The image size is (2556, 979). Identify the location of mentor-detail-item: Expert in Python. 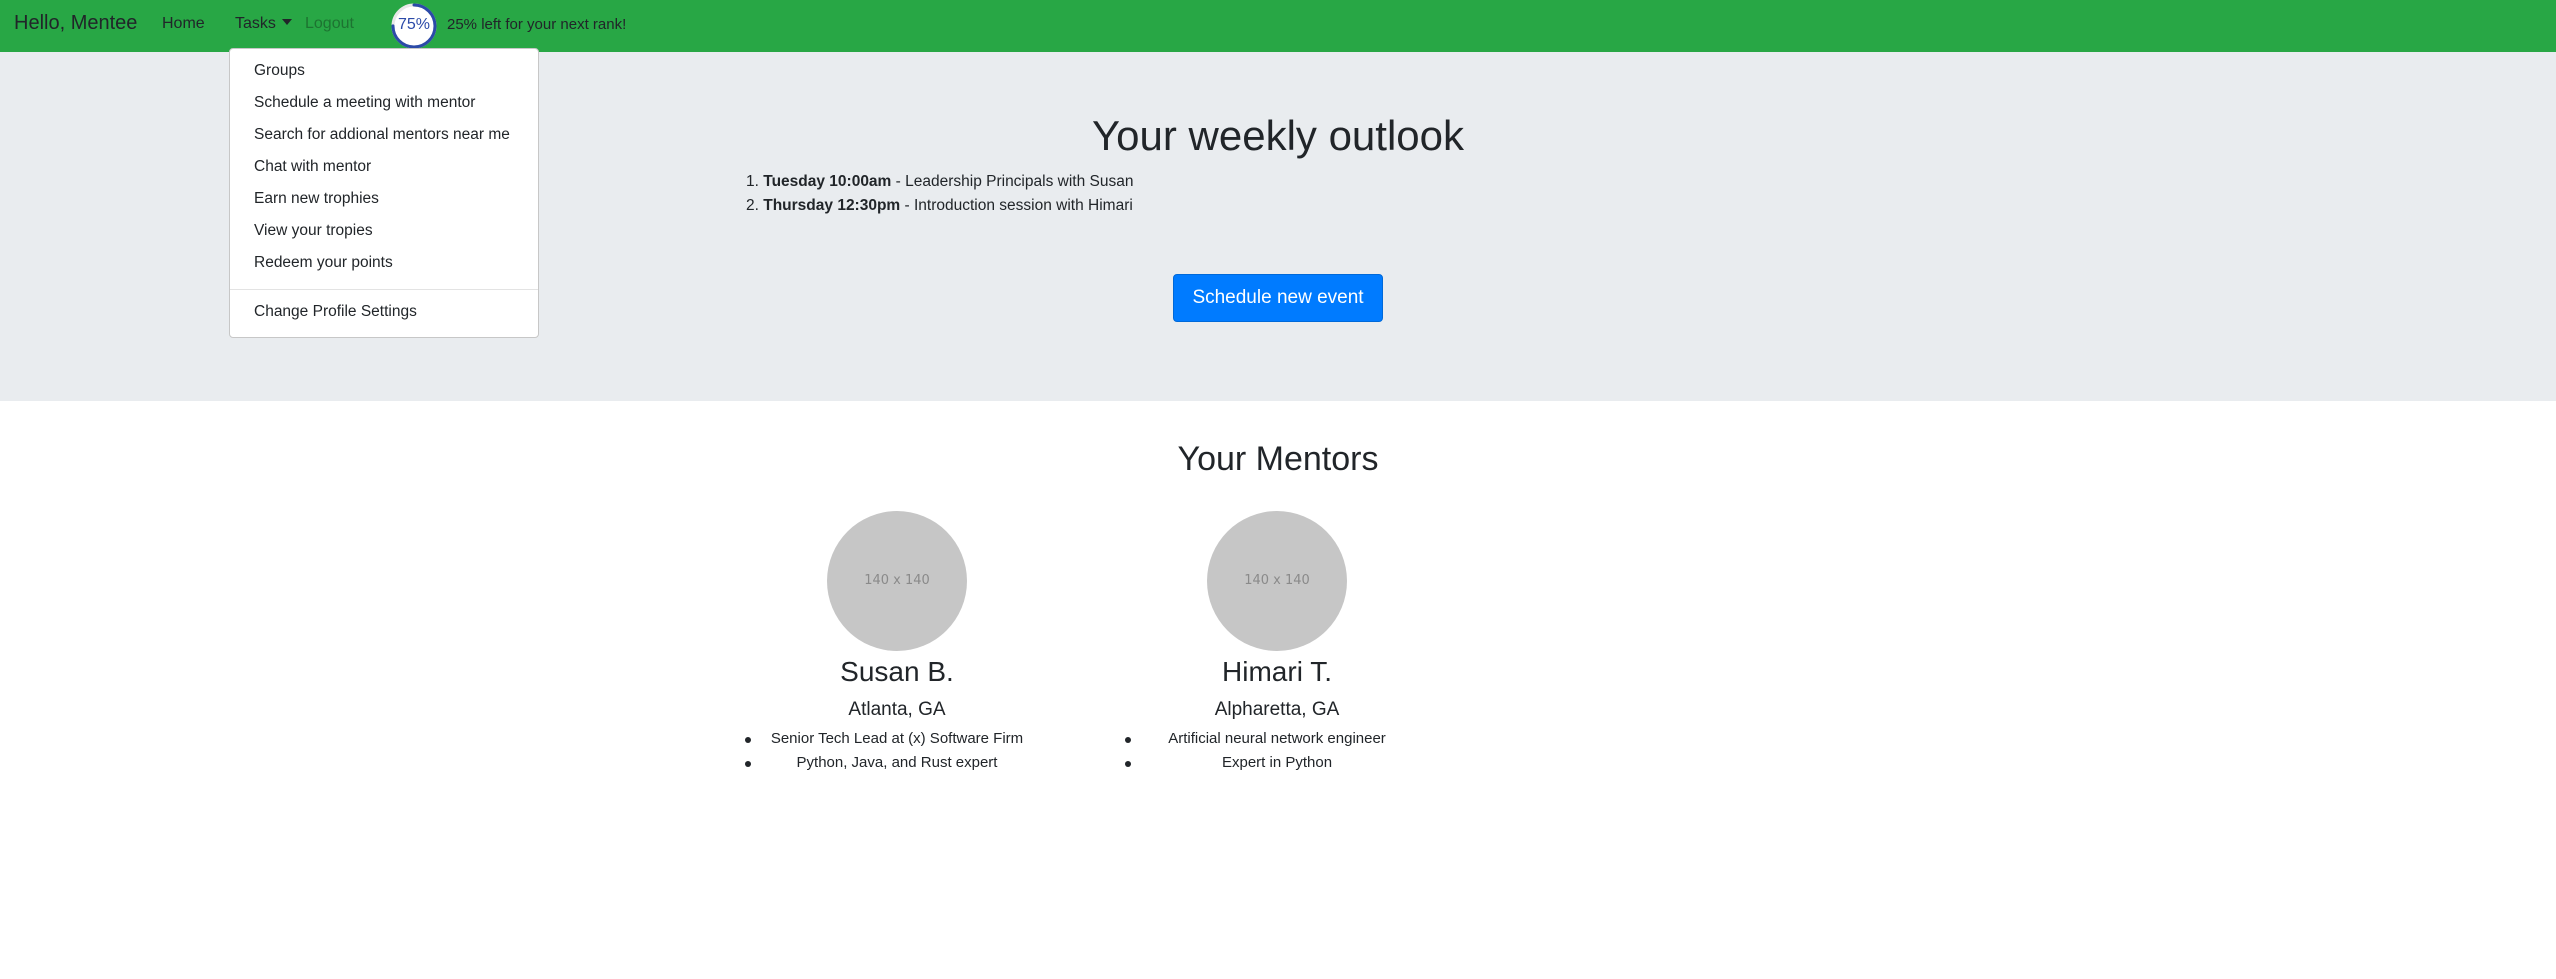
(1277, 763).